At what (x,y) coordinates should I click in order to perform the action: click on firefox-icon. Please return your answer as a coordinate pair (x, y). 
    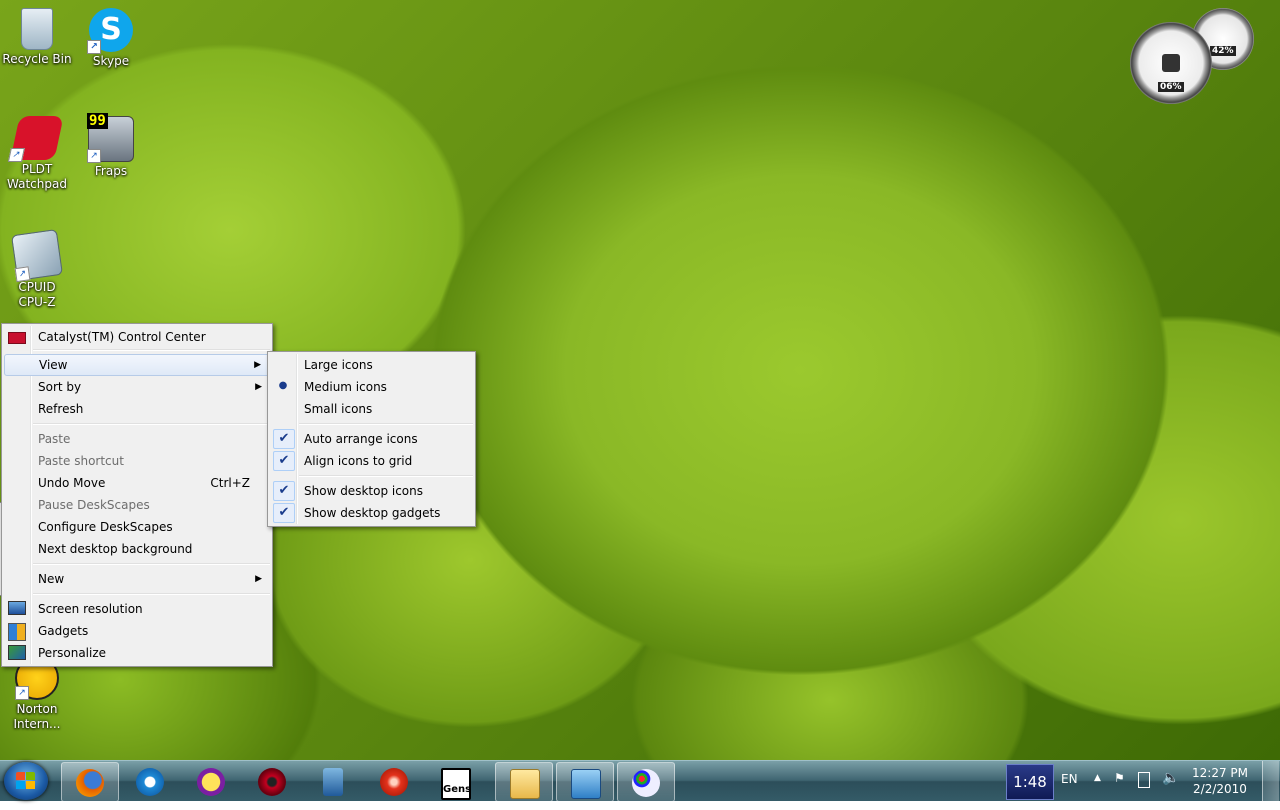
    Looking at the image, I should click on (90, 783).